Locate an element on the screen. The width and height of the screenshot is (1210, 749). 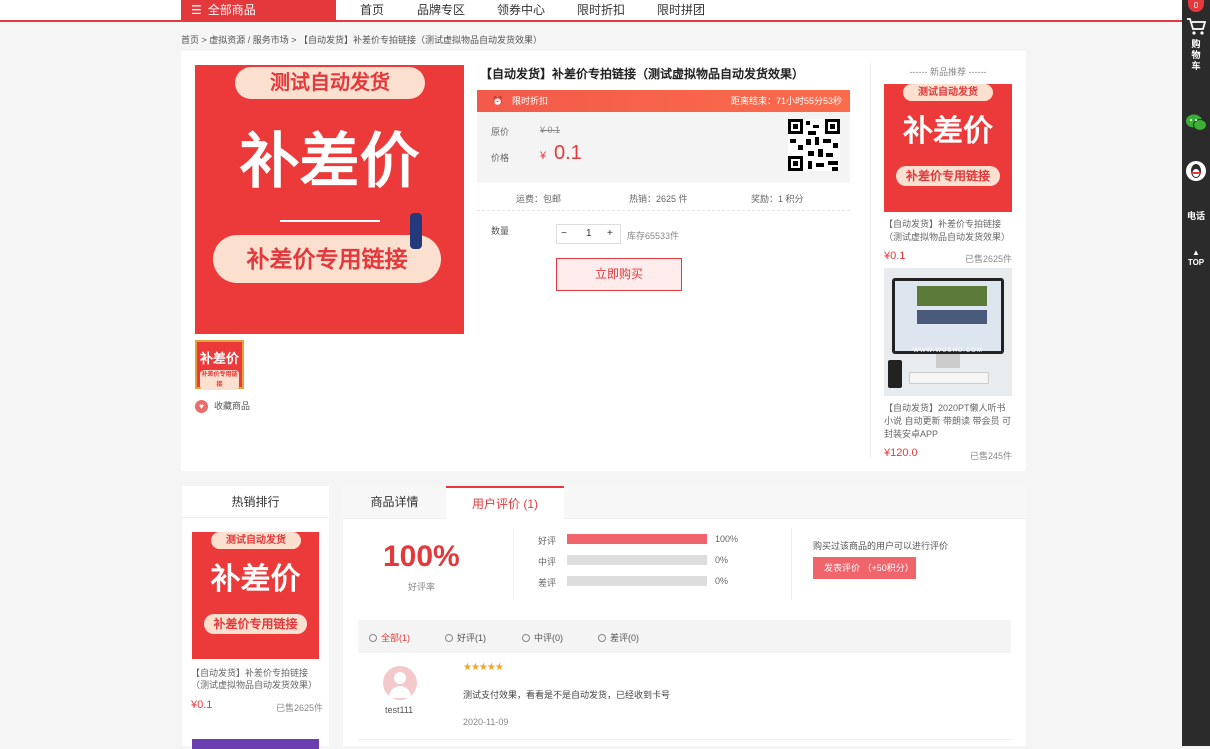
nav-item-coupons: 领券中心 is located at coordinates (521, 10).